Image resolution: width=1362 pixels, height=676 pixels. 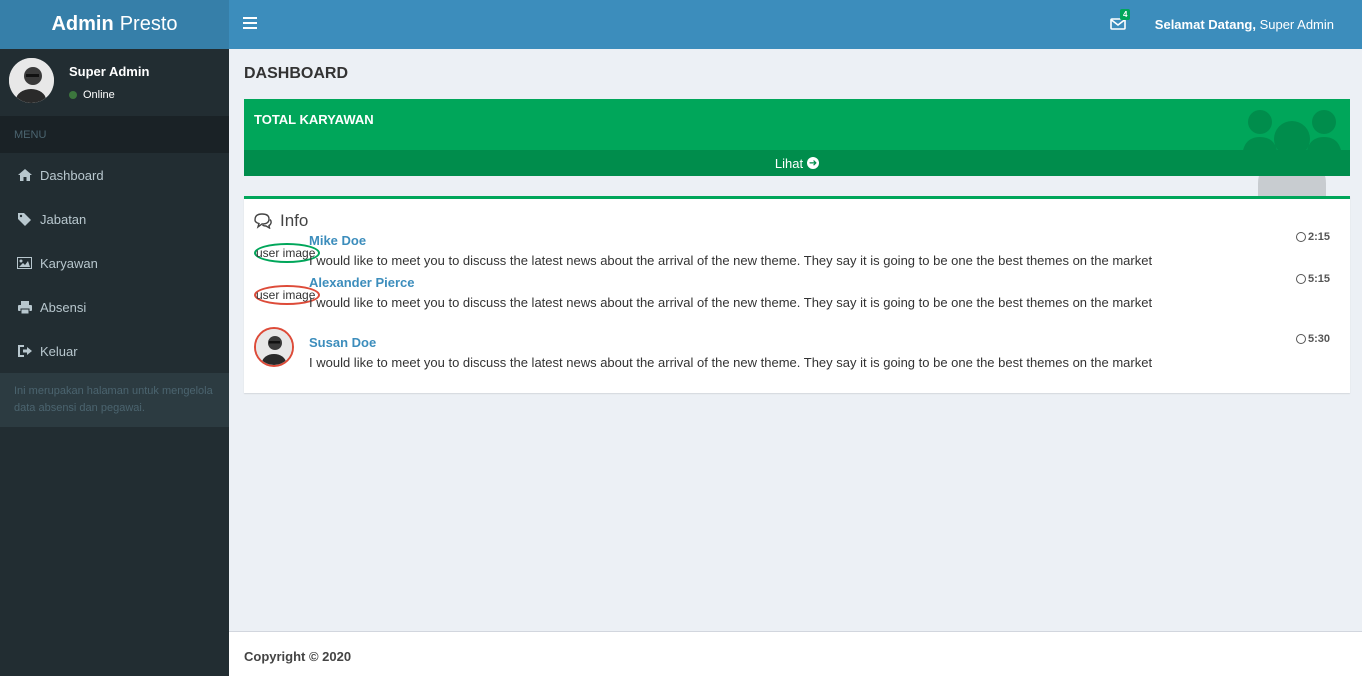 What do you see at coordinates (114, 82) in the screenshot?
I see `user-panel: Super Admin Online` at bounding box center [114, 82].